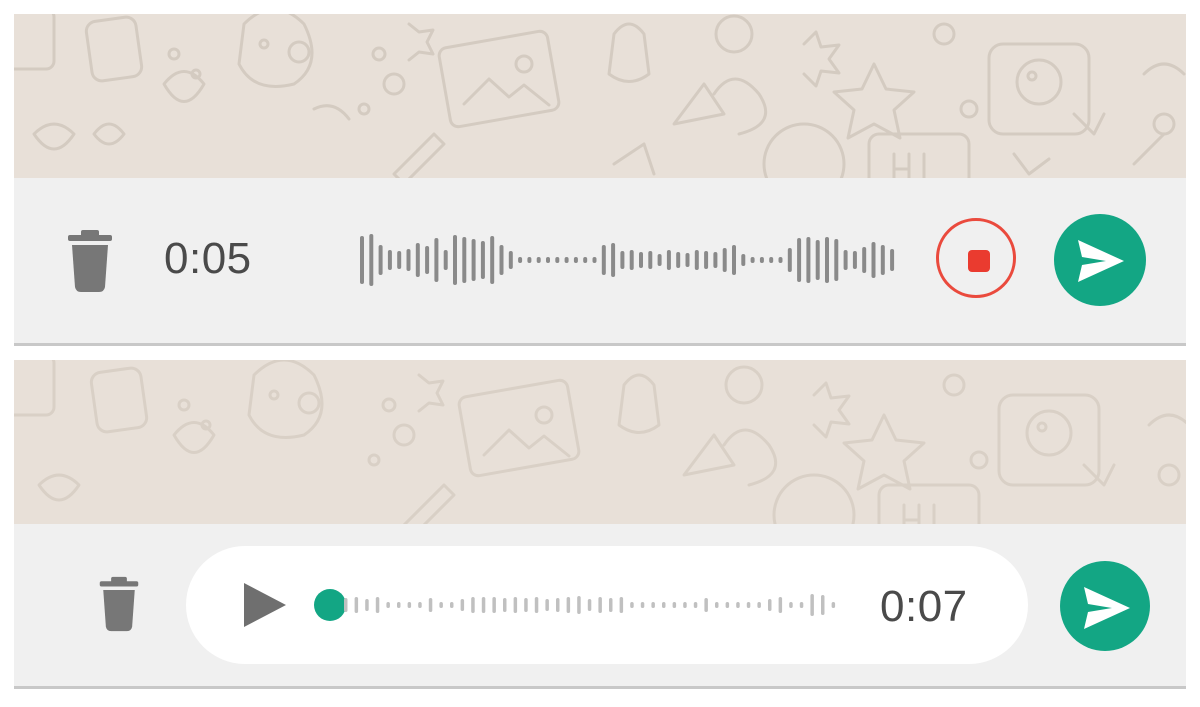  What do you see at coordinates (976, 258) in the screenshot?
I see `stop-recording-button` at bounding box center [976, 258].